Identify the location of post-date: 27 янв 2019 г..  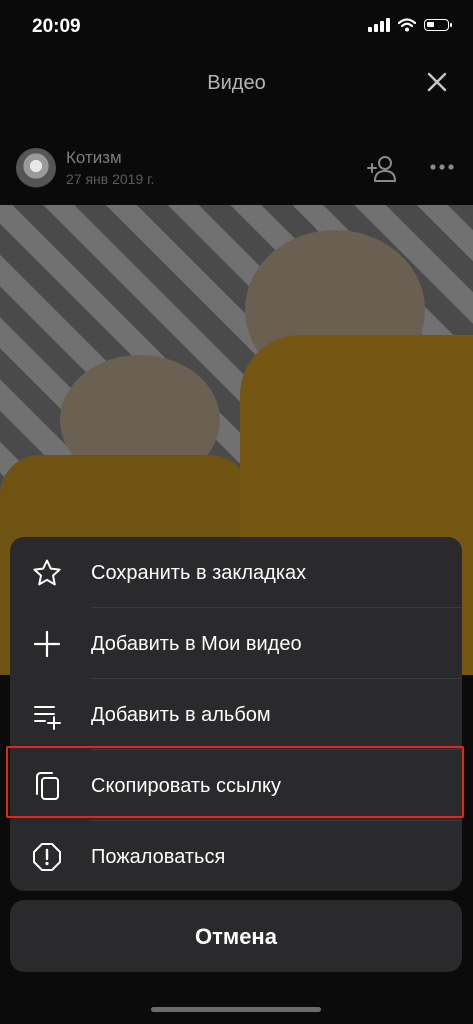
(110, 179).